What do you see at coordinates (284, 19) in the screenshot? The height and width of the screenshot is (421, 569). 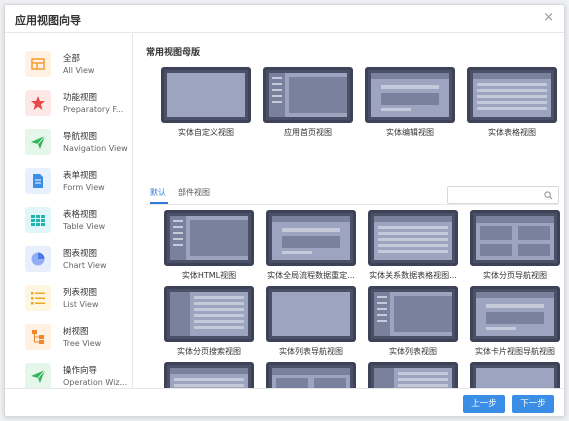 I see `dialog-header: 应用视图向导 ×` at bounding box center [284, 19].